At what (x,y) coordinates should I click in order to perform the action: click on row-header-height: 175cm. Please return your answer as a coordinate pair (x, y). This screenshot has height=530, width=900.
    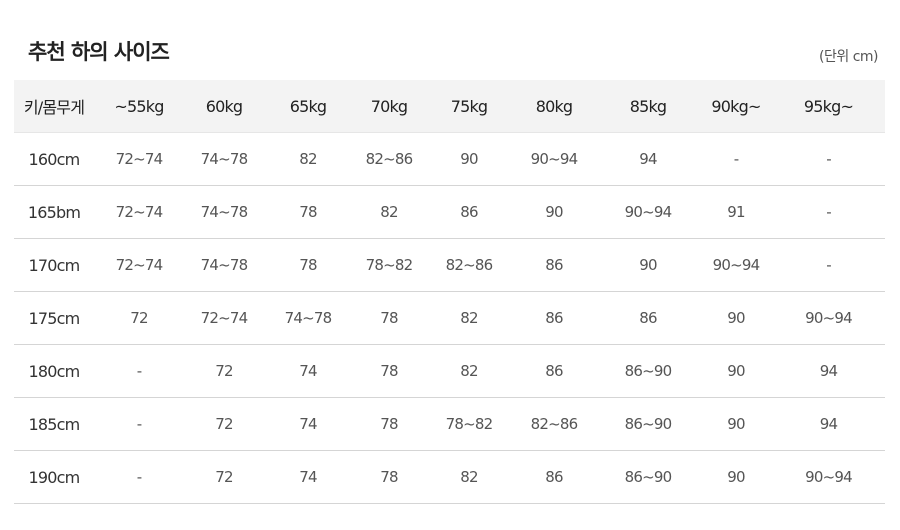
    Looking at the image, I should click on (54, 318).